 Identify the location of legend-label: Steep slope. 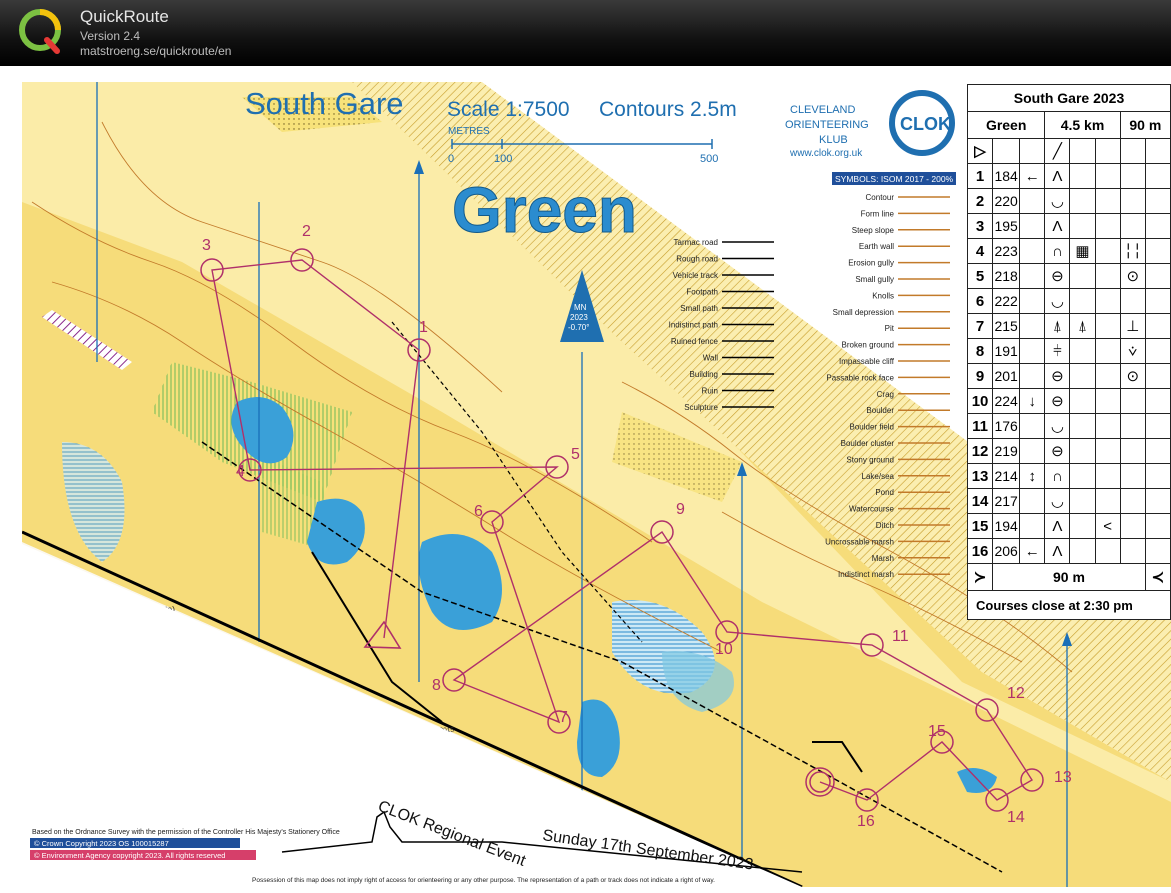
(873, 230).